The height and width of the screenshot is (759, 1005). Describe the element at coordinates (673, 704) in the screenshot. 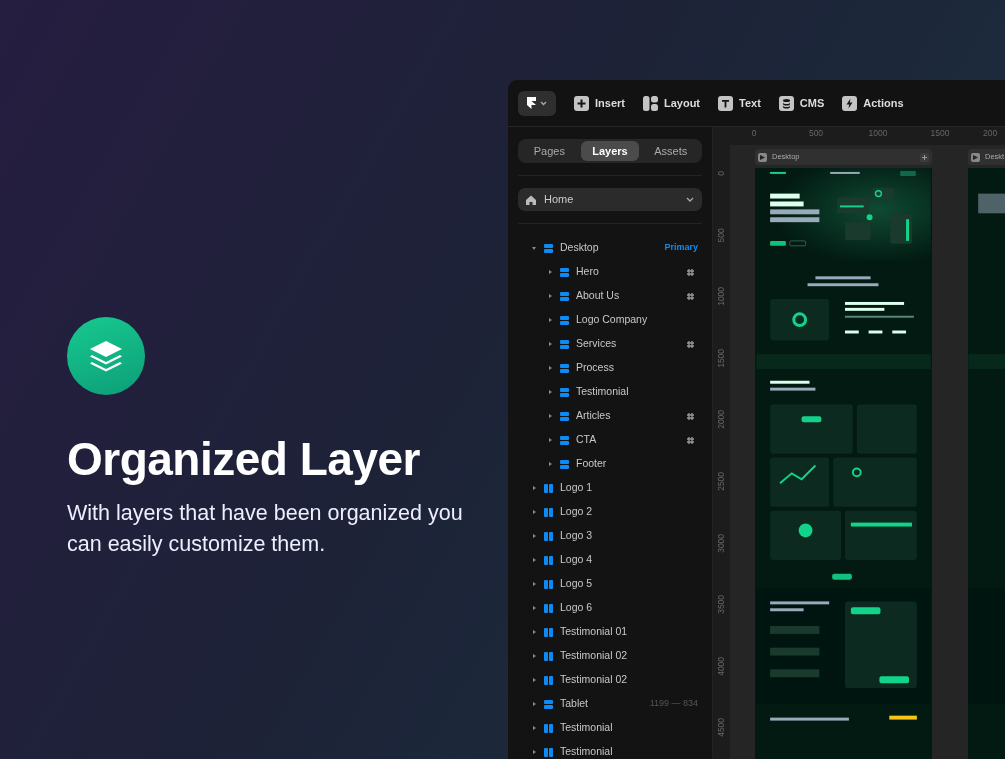

I see `size-label: 1199 — 834` at that location.